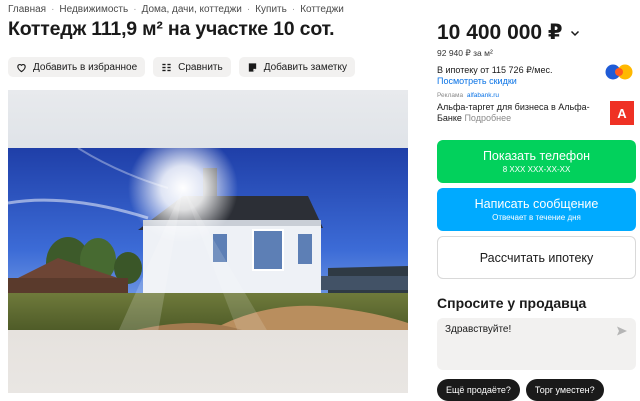 The width and height of the screenshot is (640, 401). What do you see at coordinates (208, 361) in the screenshot?
I see `photo-blurred-ground` at bounding box center [208, 361].